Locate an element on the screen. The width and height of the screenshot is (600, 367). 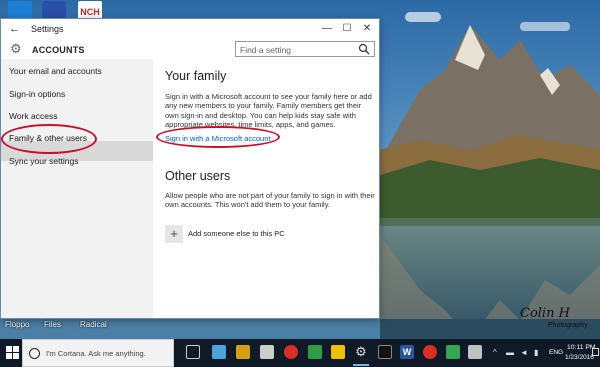
cortana-search-box: I'm Cortana. Ask me anything. is located at coordinates (98, 353).